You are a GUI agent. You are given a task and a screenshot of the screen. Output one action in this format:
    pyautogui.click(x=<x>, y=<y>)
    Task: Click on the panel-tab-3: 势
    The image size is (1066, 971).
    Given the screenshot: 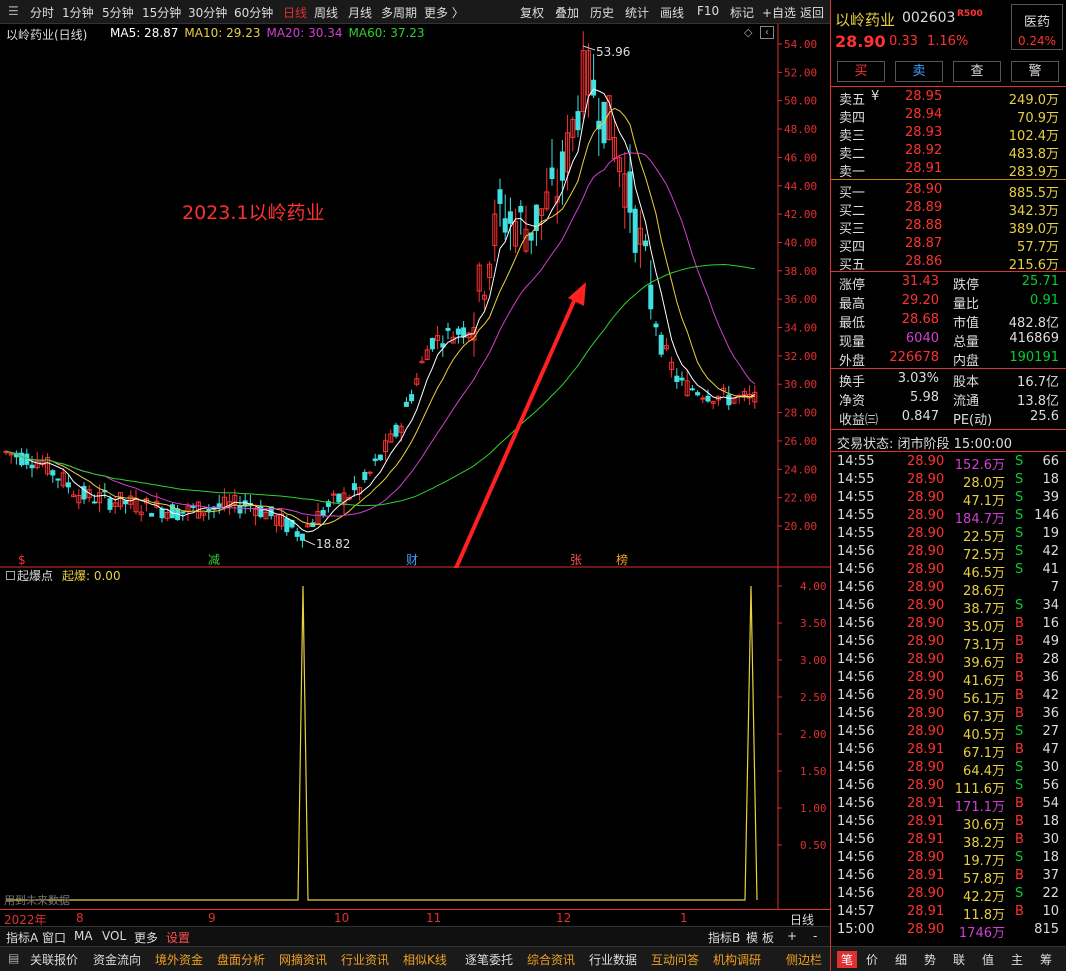 What is the action you would take?
    pyautogui.click(x=930, y=959)
    